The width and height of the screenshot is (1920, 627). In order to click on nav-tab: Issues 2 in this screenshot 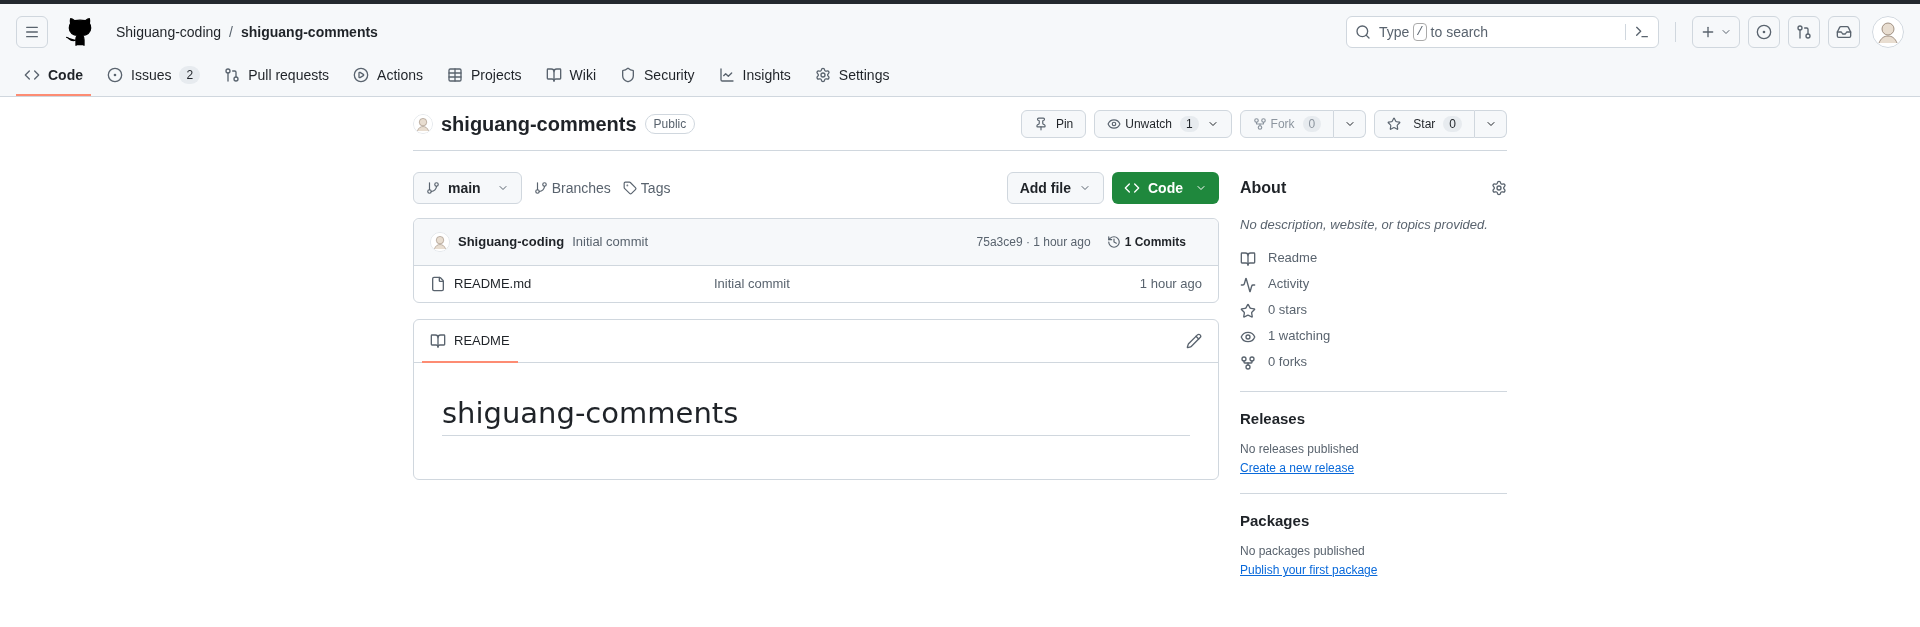, I will do `click(154, 78)`.